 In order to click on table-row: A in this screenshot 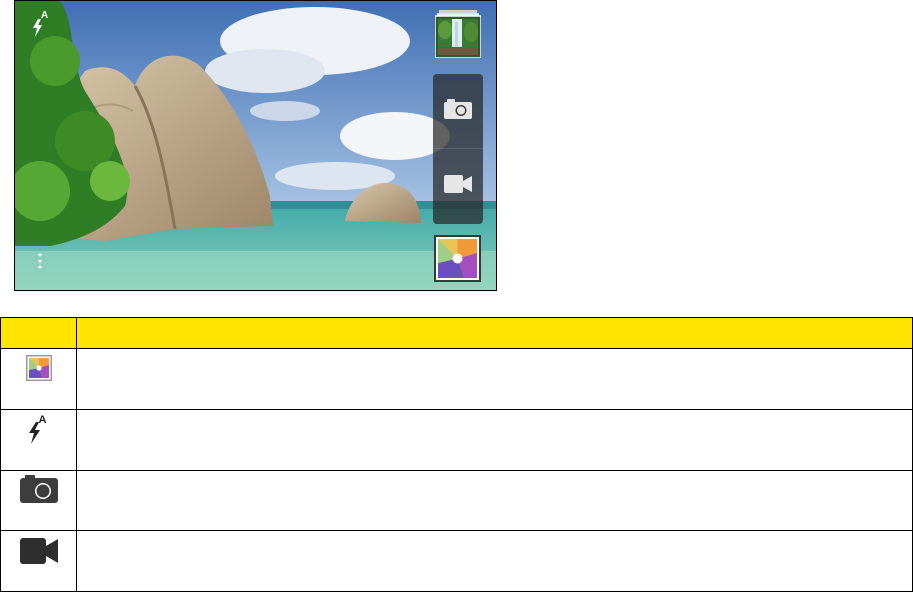, I will do `click(456, 439)`.